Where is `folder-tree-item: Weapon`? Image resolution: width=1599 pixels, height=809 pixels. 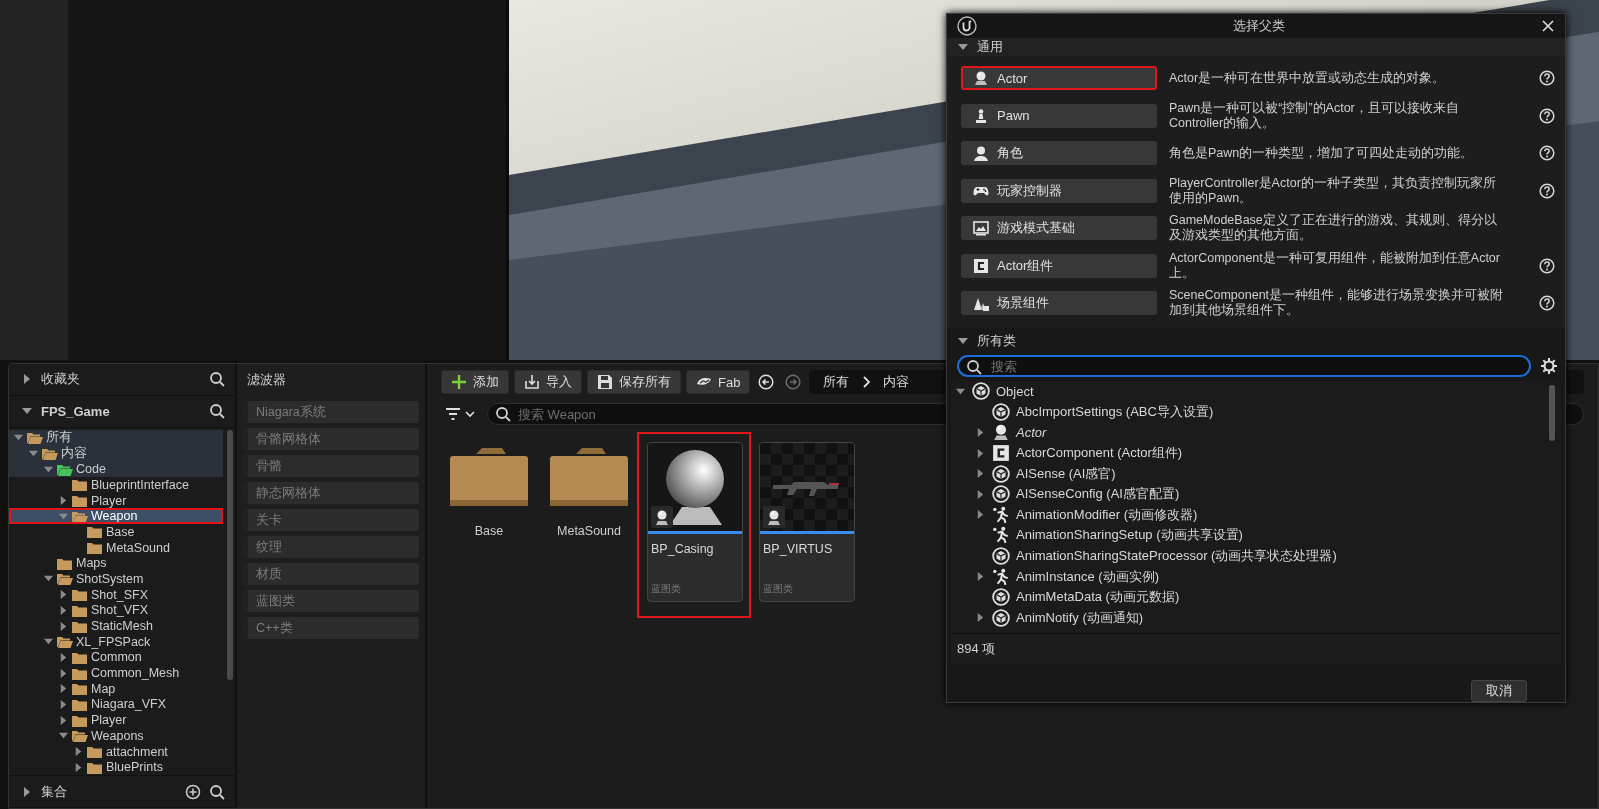 folder-tree-item: Weapon is located at coordinates (116, 516).